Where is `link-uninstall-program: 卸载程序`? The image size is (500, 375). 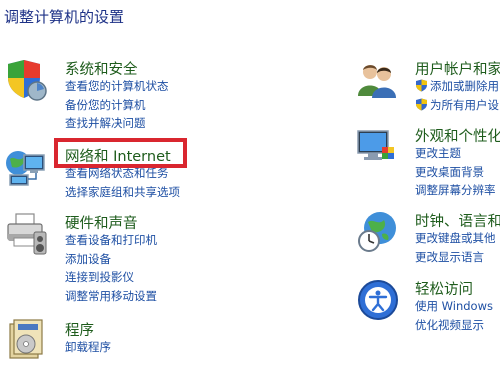 link-uninstall-program: 卸载程序 is located at coordinates (88, 347).